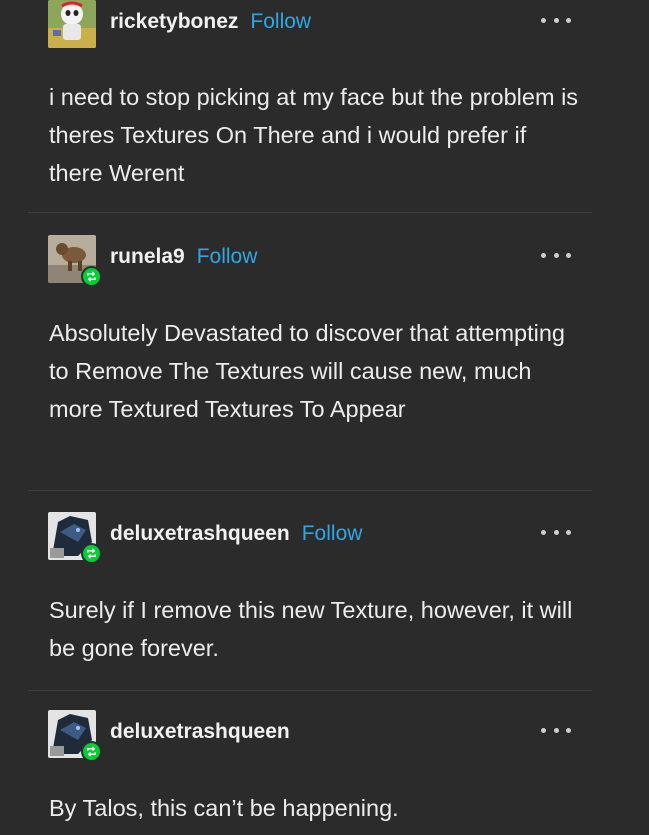 The height and width of the screenshot is (835, 649). I want to click on post-header: runela9 Follow, so click(328, 261).